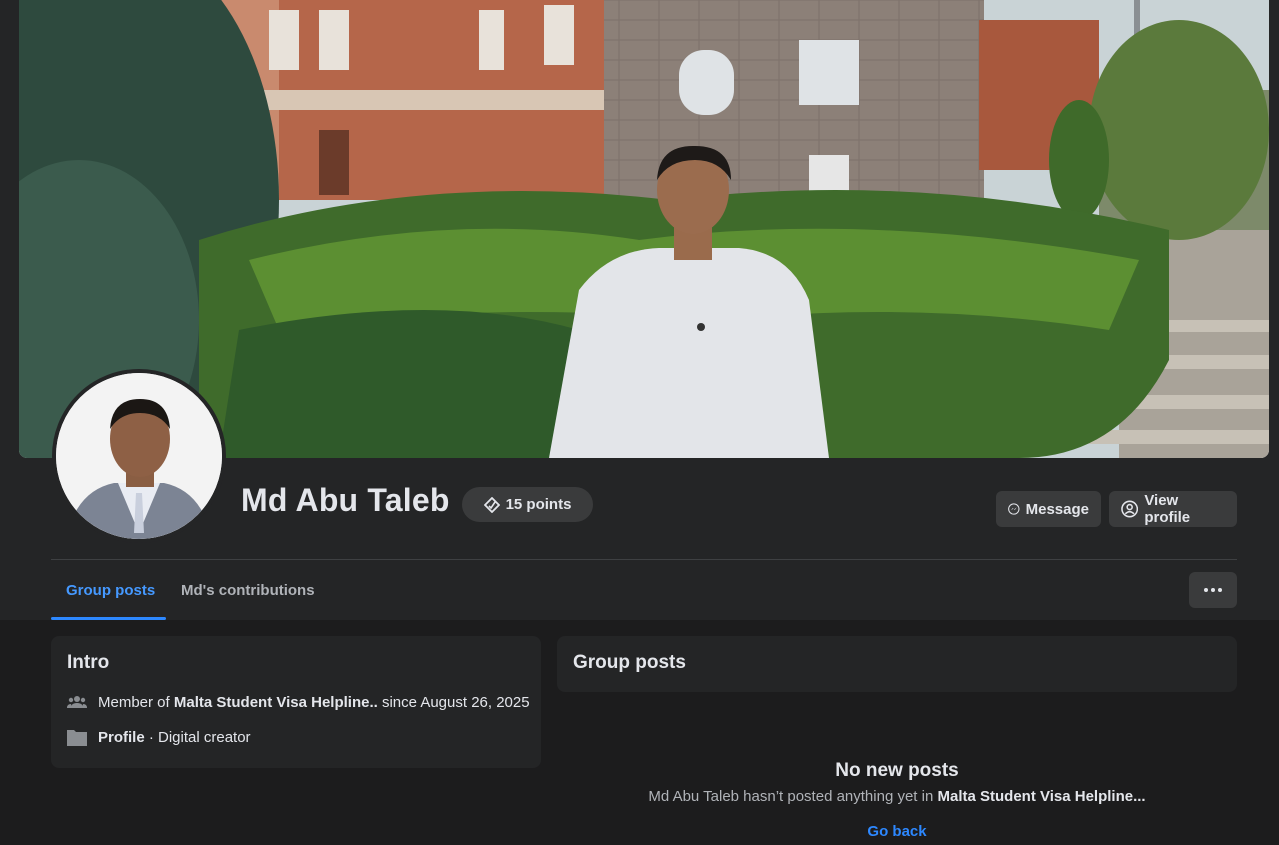  I want to click on more-options-button, so click(1213, 590).